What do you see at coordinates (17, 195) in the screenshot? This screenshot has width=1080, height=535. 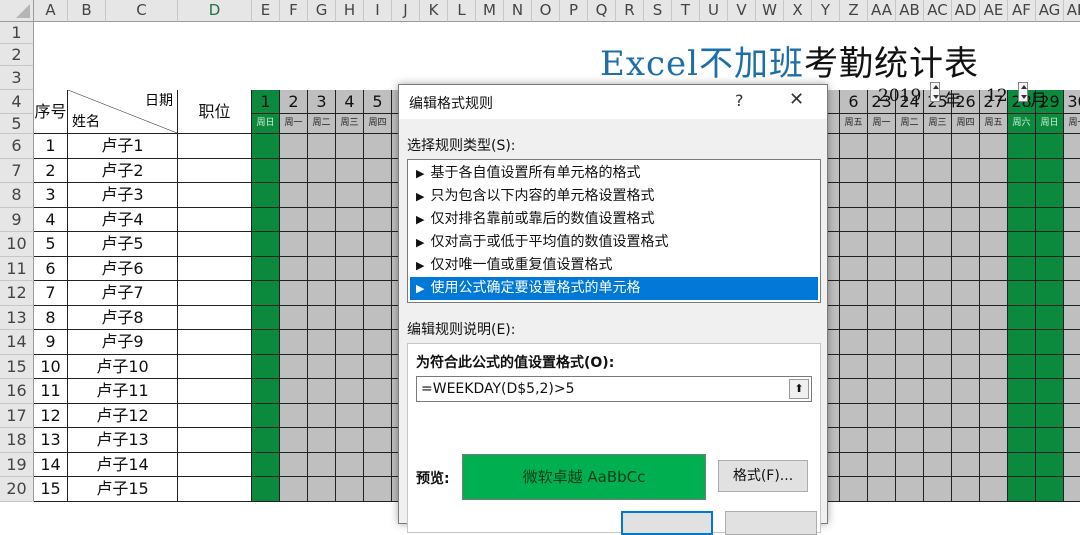 I see `row-header: 8` at bounding box center [17, 195].